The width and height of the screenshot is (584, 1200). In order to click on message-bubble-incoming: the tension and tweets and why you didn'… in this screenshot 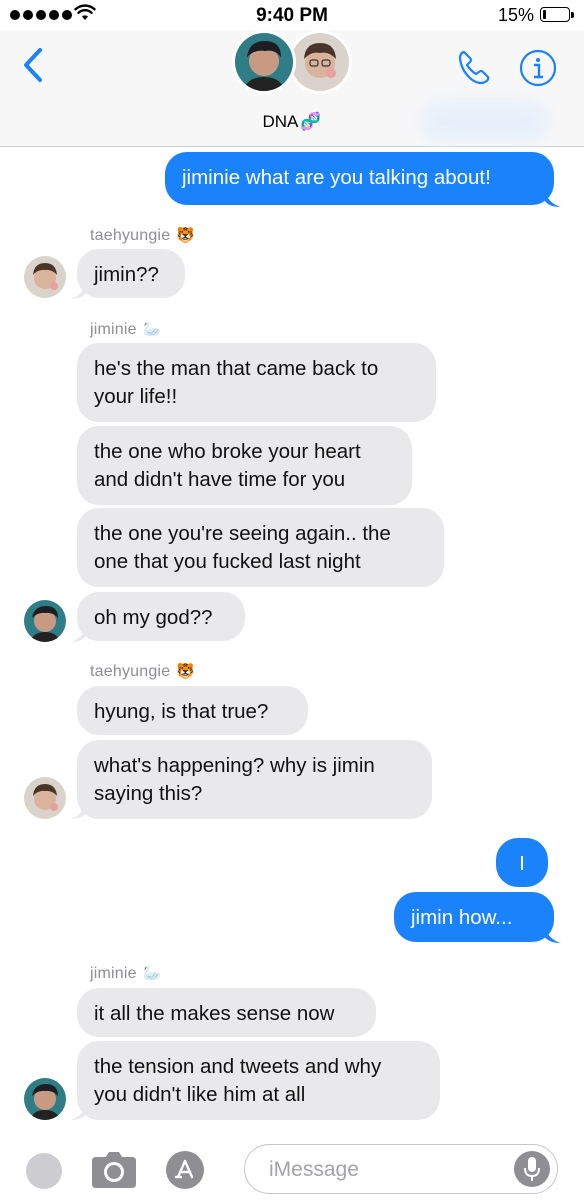, I will do `click(258, 1080)`.